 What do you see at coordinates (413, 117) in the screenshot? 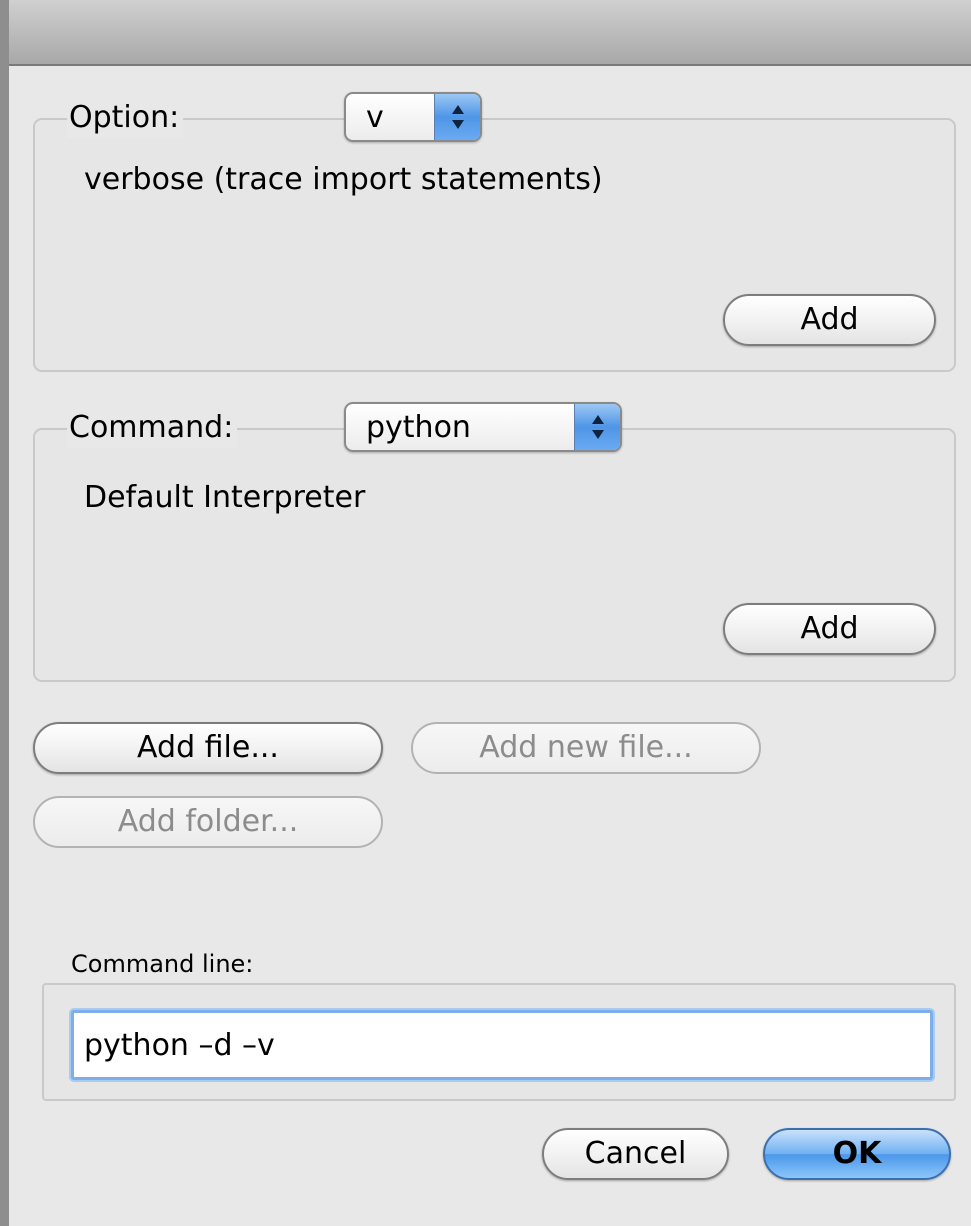
I see `option-popup: v` at bounding box center [413, 117].